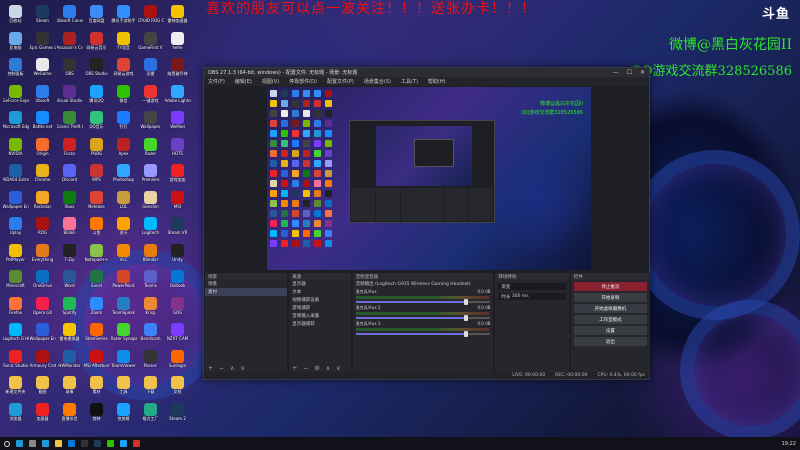  Describe the element at coordinates (123, 44) in the screenshot. I see `desktop-icon: YY语音` at that location.